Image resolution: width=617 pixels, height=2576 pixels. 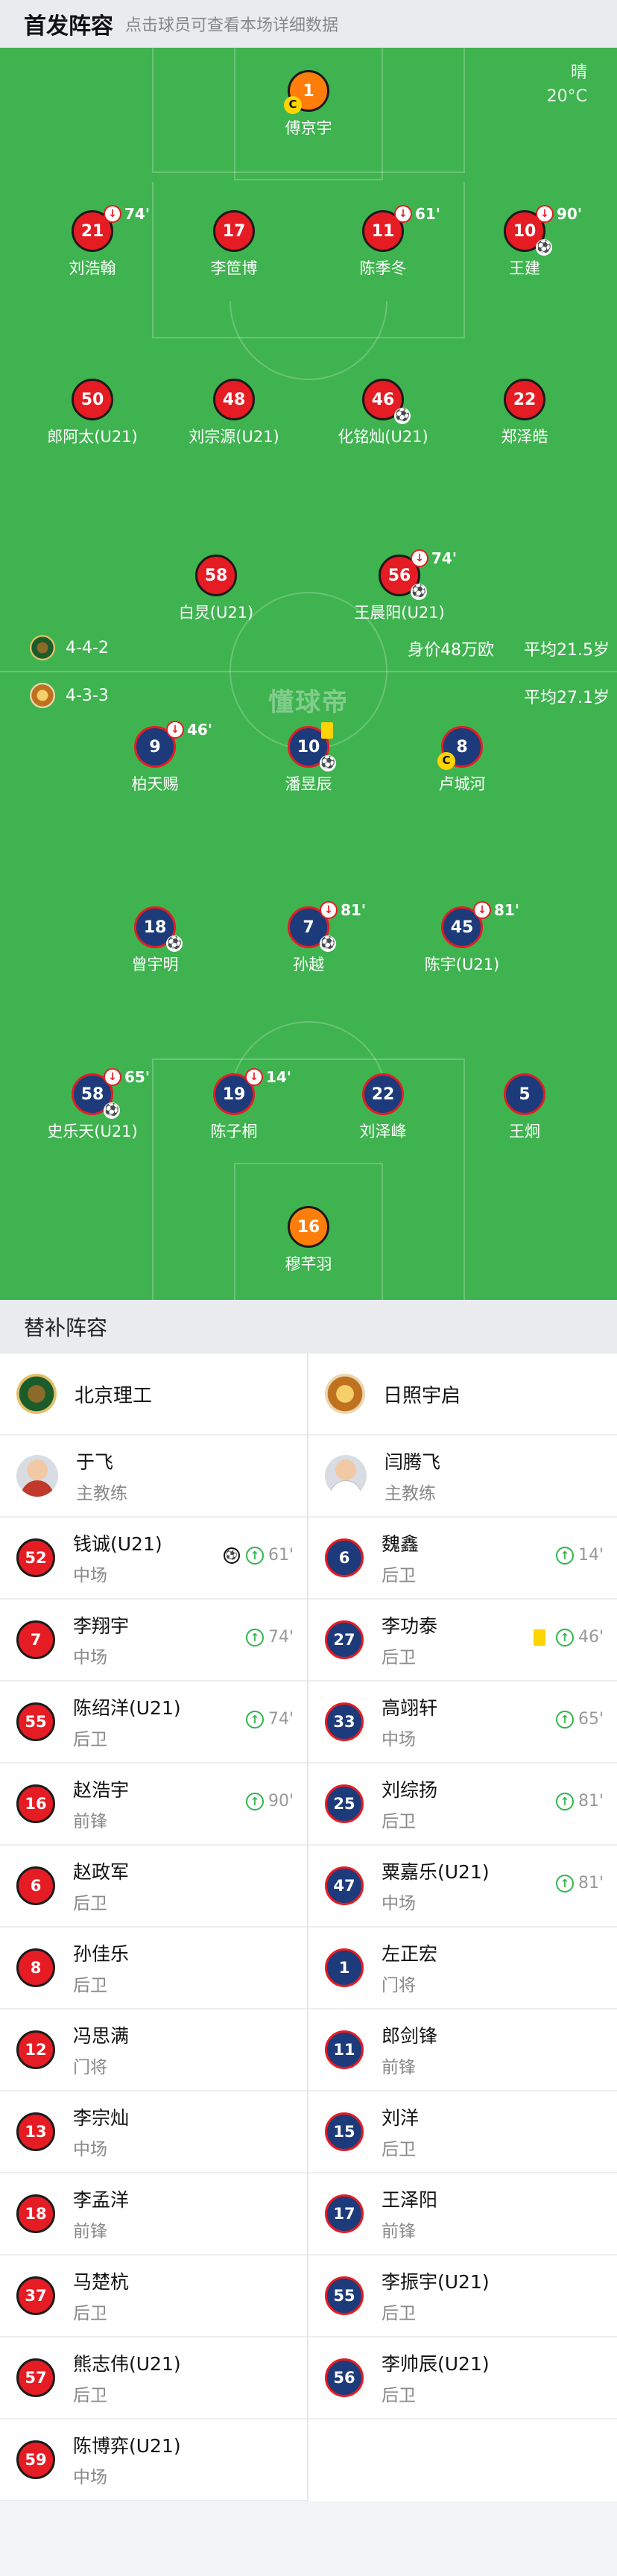 I want to click on sub-info: ↑ 81', so click(x=579, y=1883).